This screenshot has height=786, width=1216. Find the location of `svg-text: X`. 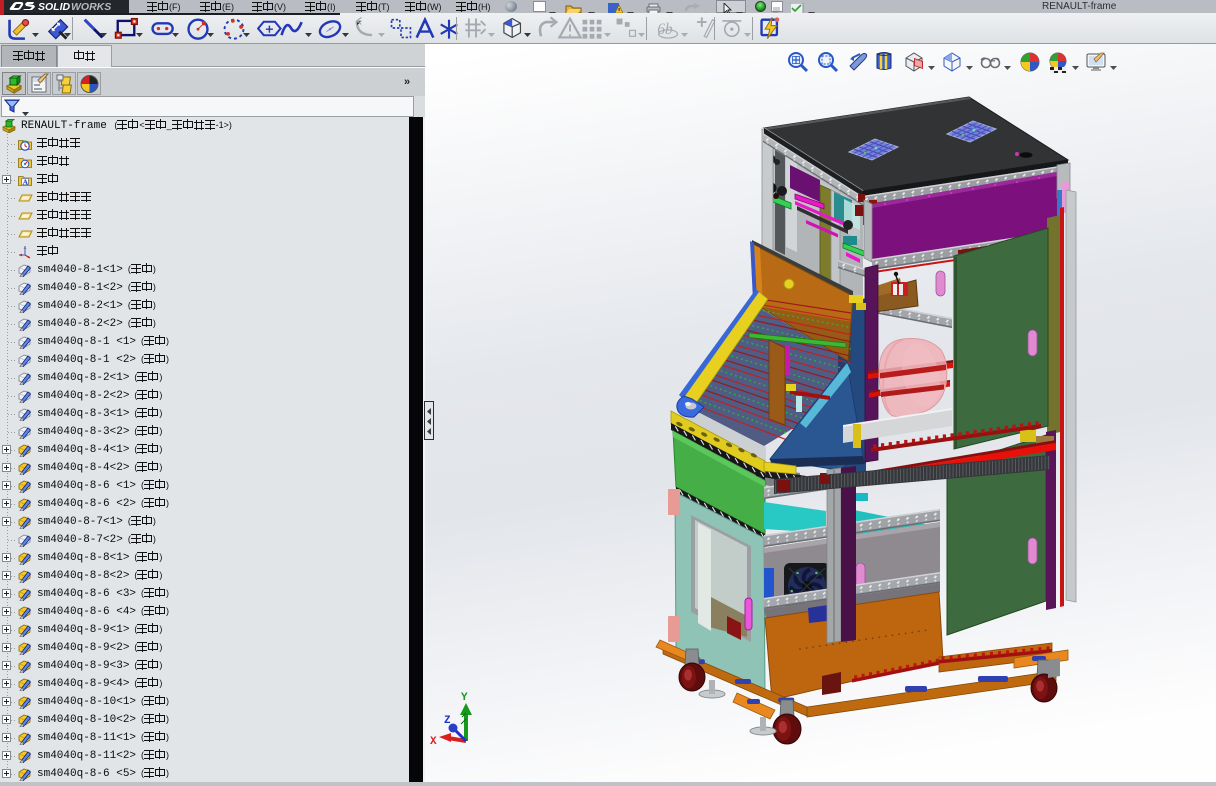

svg-text: X is located at coordinates (433, 742).